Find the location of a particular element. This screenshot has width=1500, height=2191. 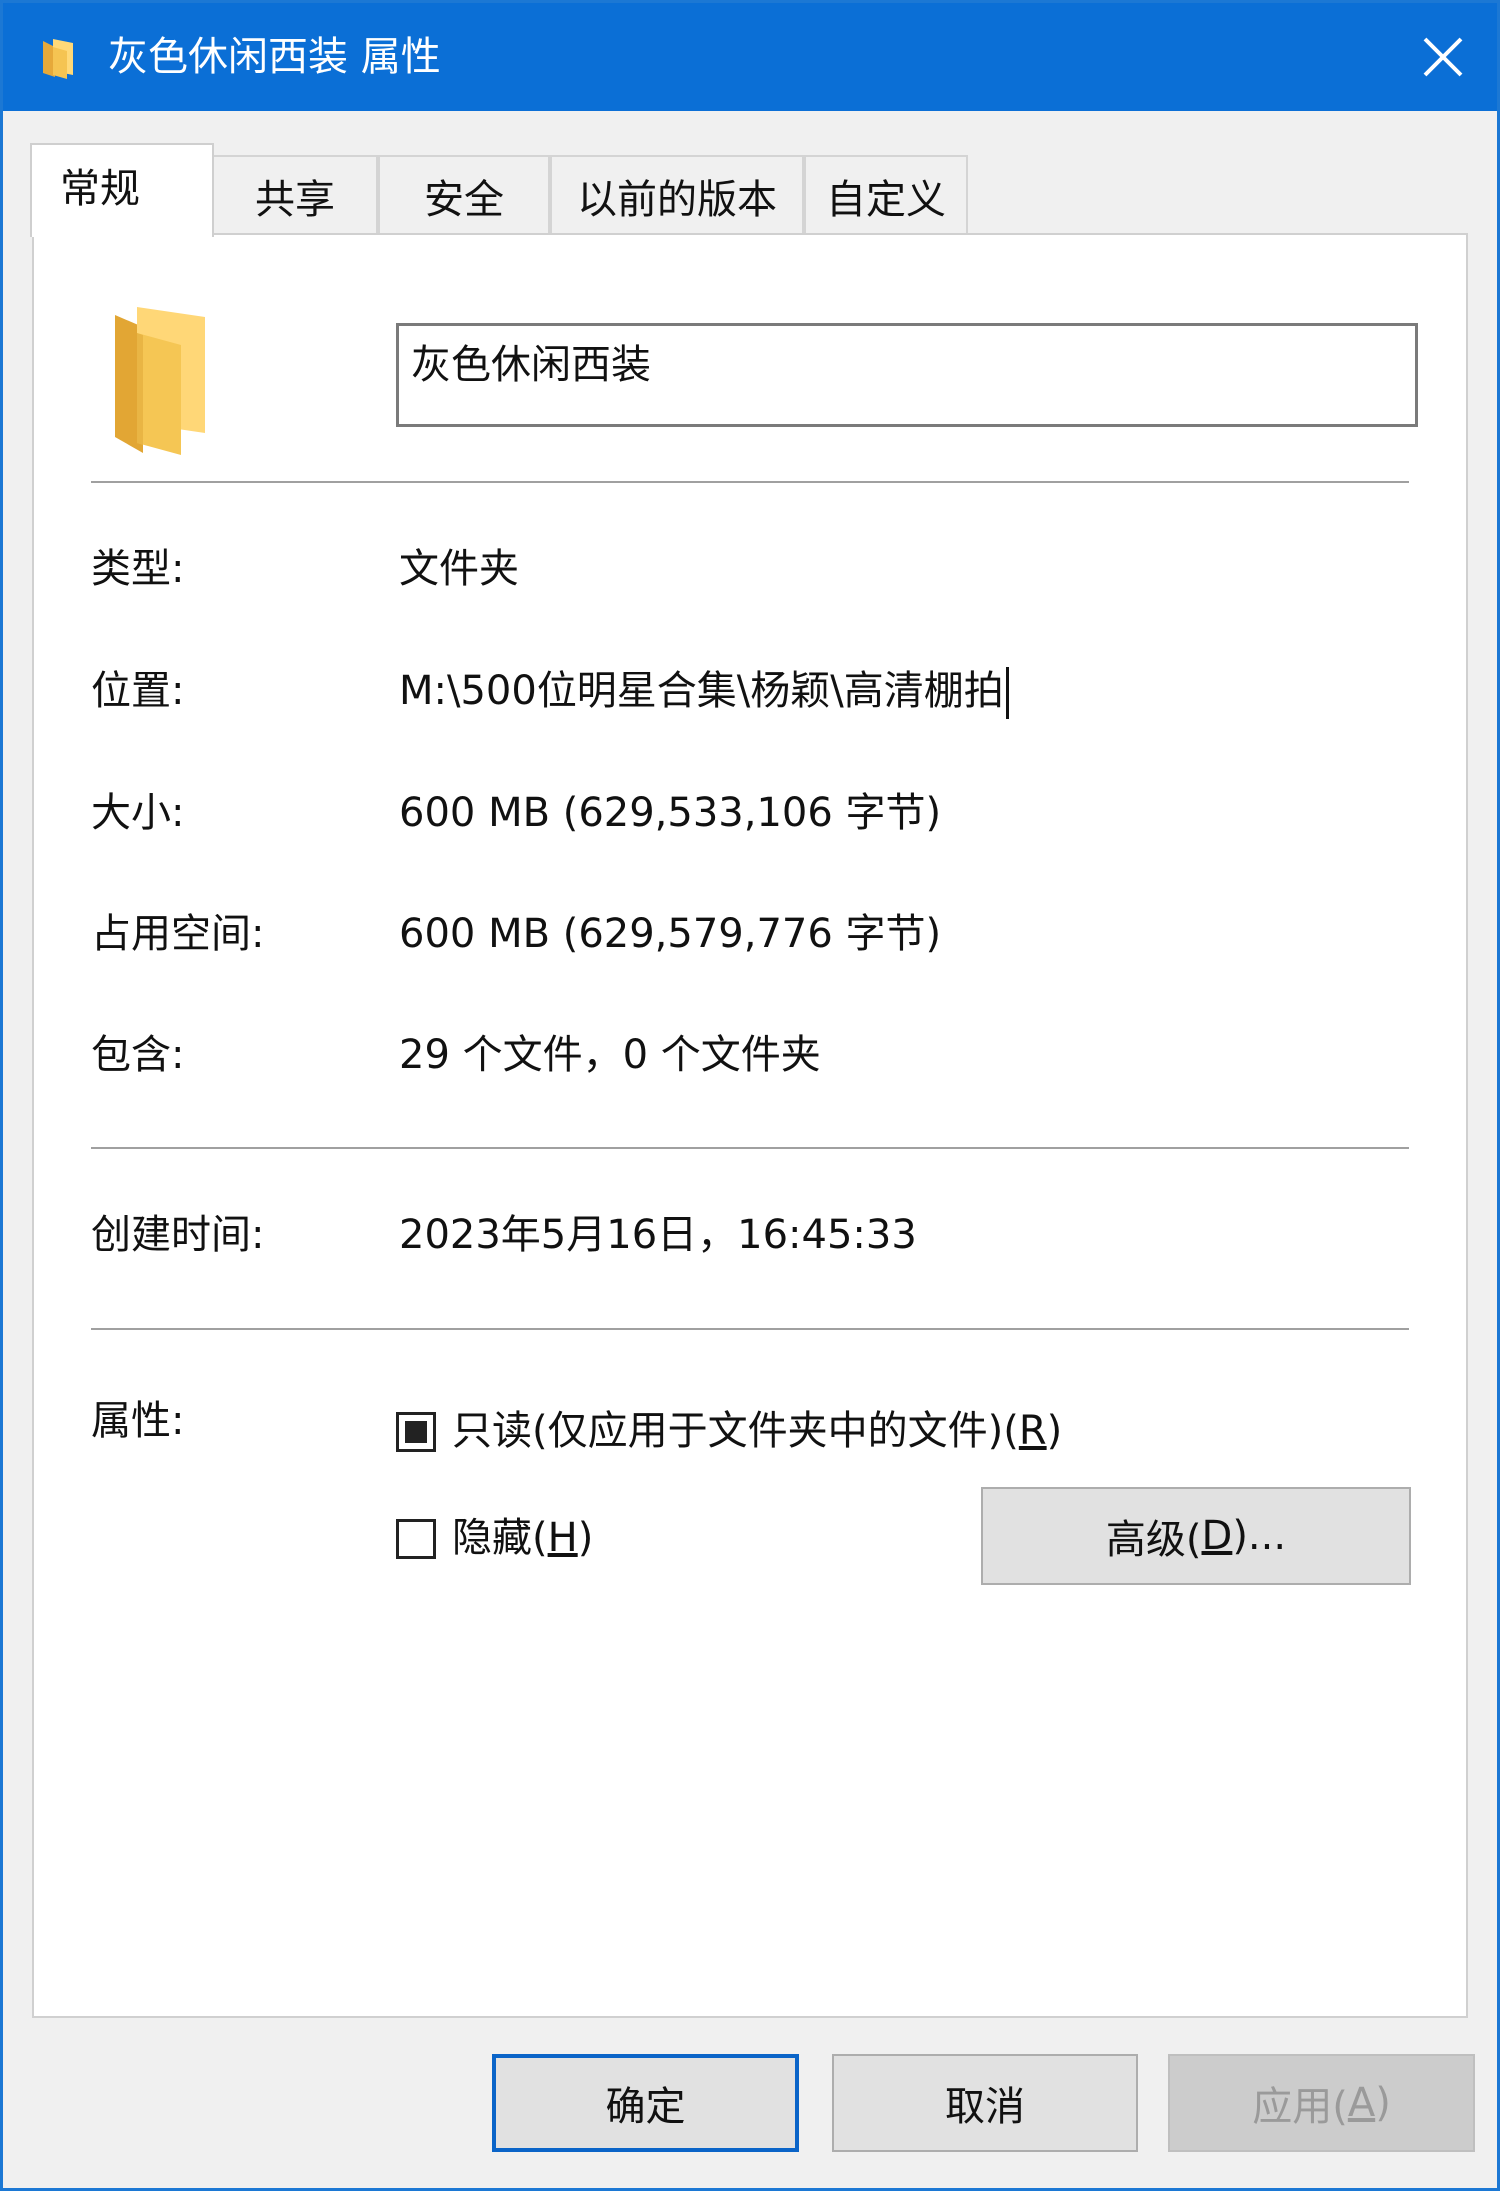

attributes-label: 属性: is located at coordinates (138, 1421).